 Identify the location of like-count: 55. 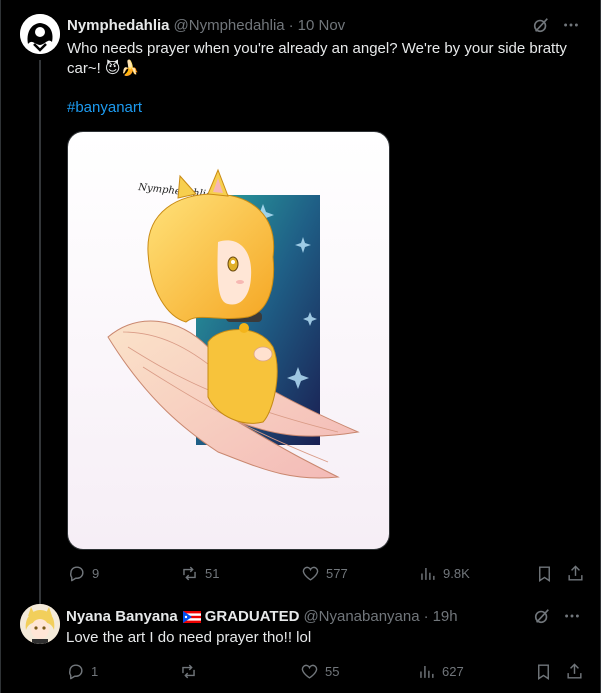
(332, 671).